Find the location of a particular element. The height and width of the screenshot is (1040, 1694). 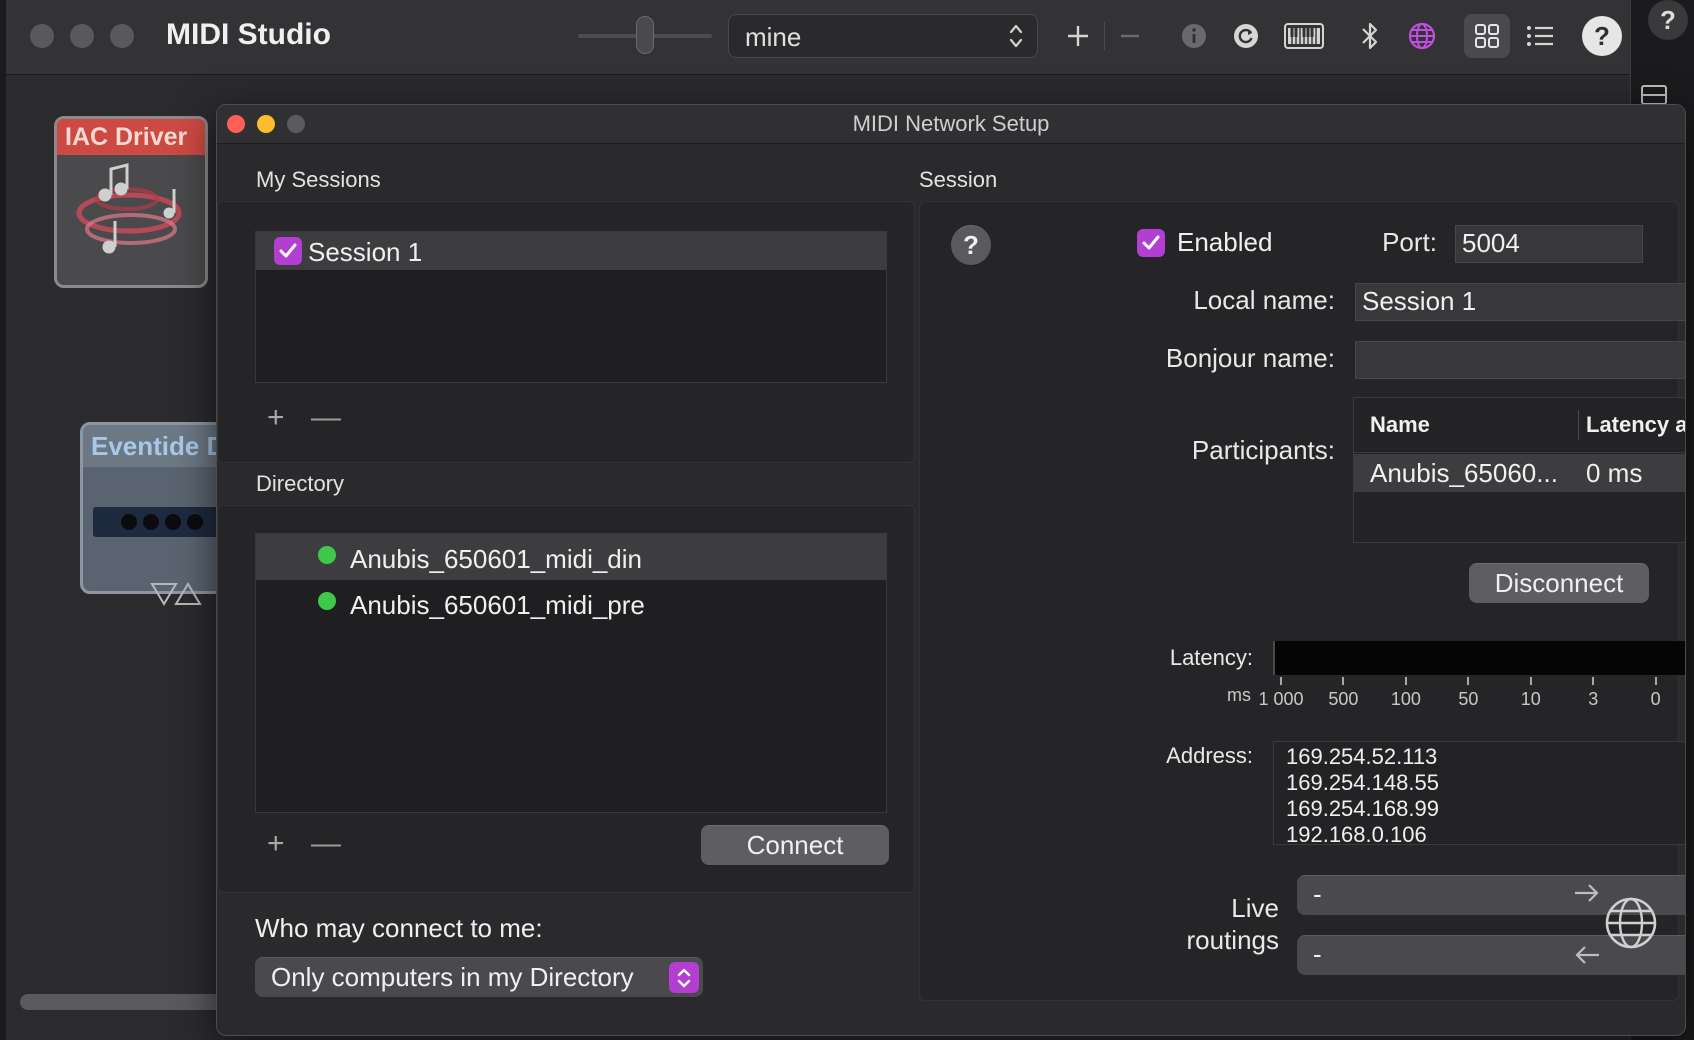

sidebar-toggle-icon is located at coordinates (1654, 95).